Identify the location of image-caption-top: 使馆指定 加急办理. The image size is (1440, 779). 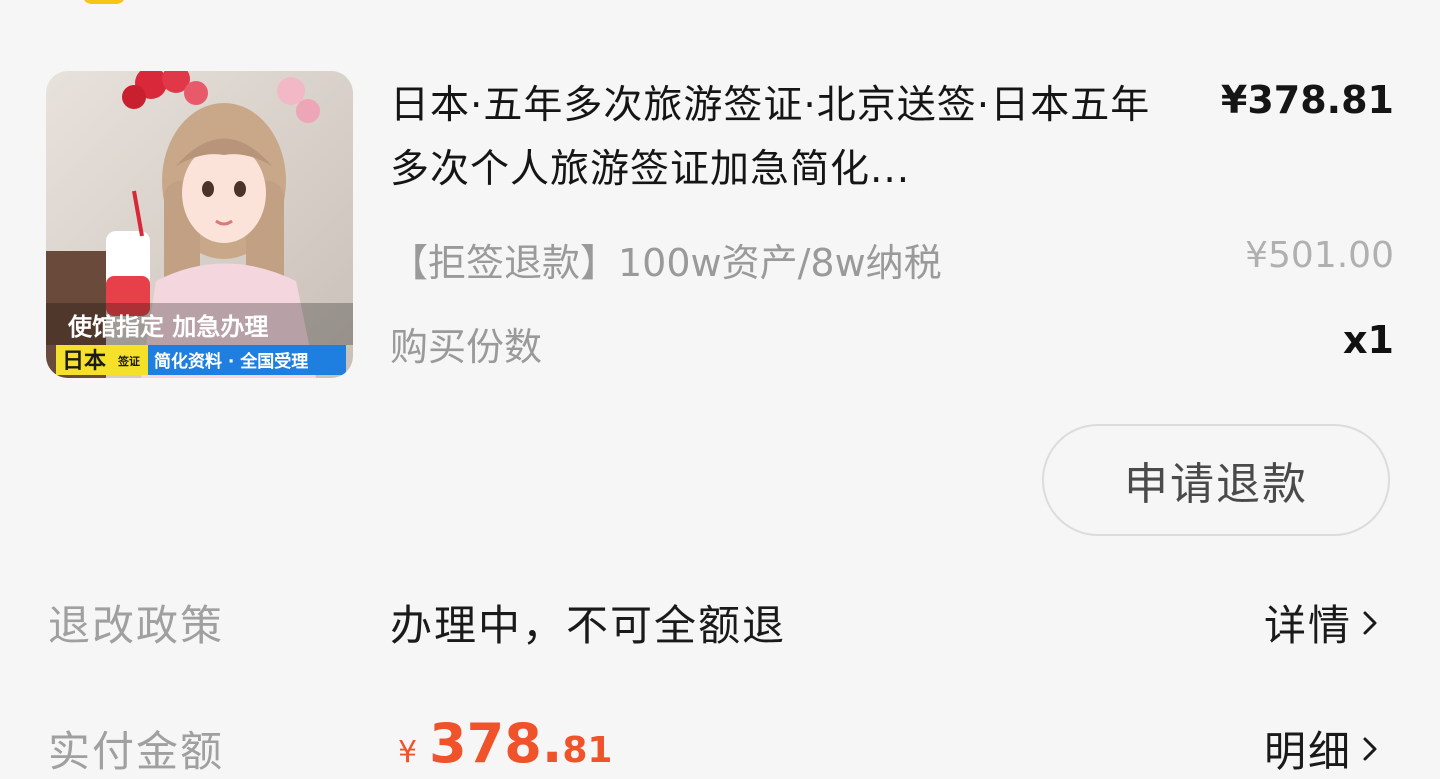
(167, 327).